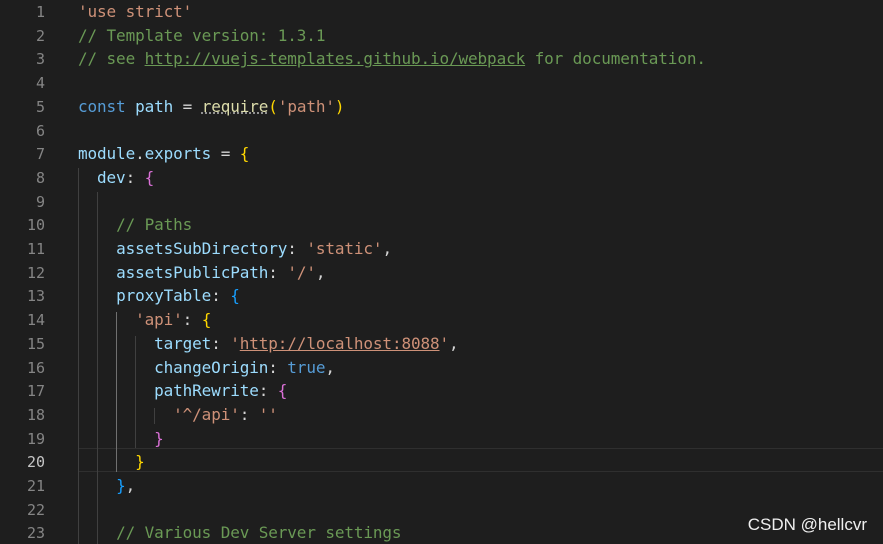  I want to click on code-text: // Paths, so click(135, 225).